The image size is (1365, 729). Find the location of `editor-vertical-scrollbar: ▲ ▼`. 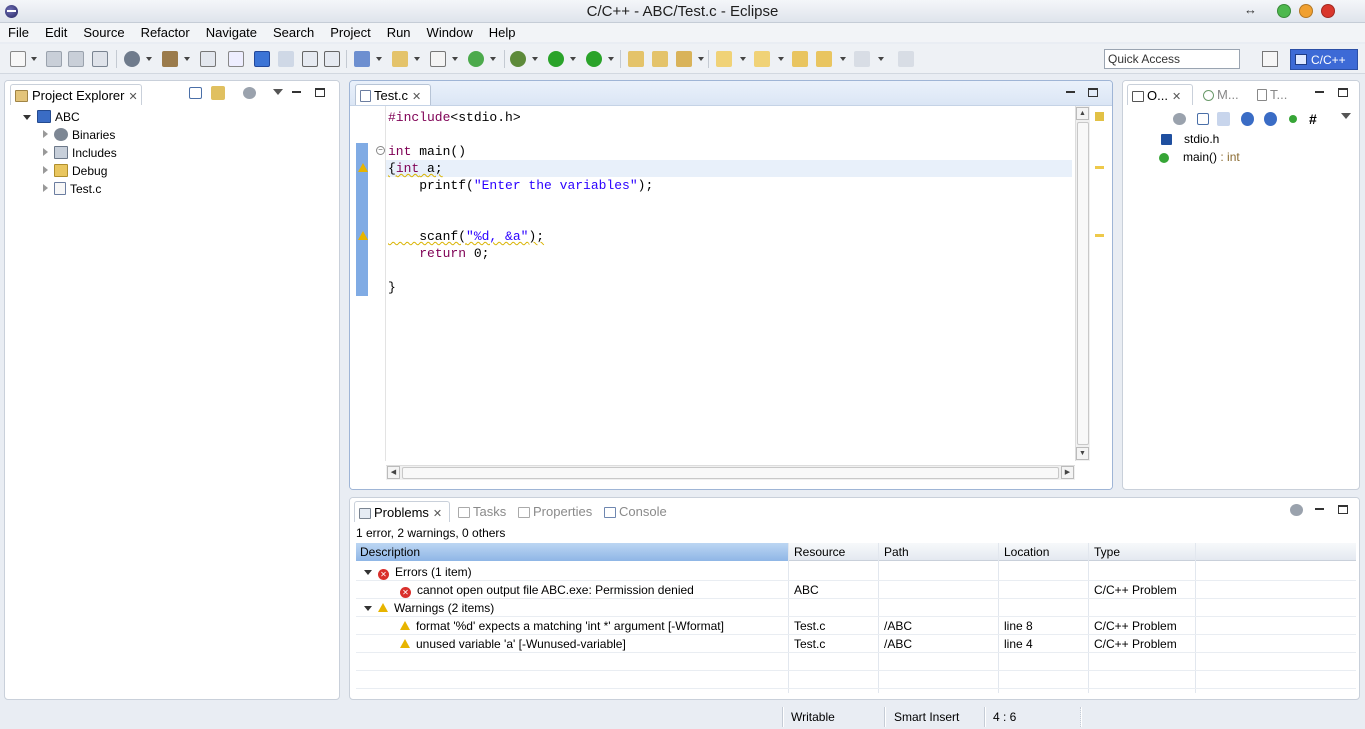

editor-vertical-scrollbar: ▲ ▼ is located at coordinates (1082, 283).